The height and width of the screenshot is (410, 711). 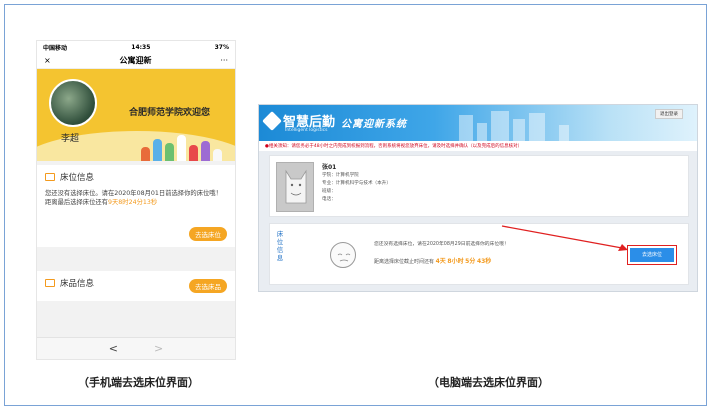 I want to click on highlight-arrow, so click(x=564, y=238).